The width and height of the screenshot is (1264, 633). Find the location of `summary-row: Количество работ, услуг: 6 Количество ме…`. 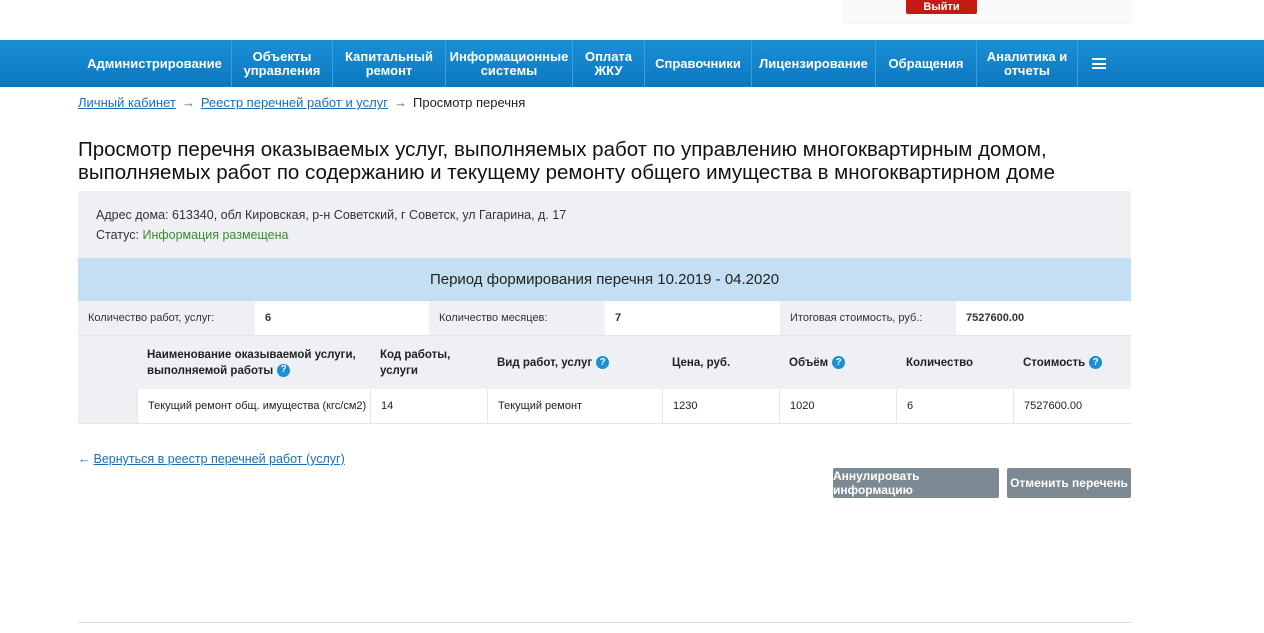

summary-row: Количество работ, услуг: 6 Количество ме… is located at coordinates (604, 318).